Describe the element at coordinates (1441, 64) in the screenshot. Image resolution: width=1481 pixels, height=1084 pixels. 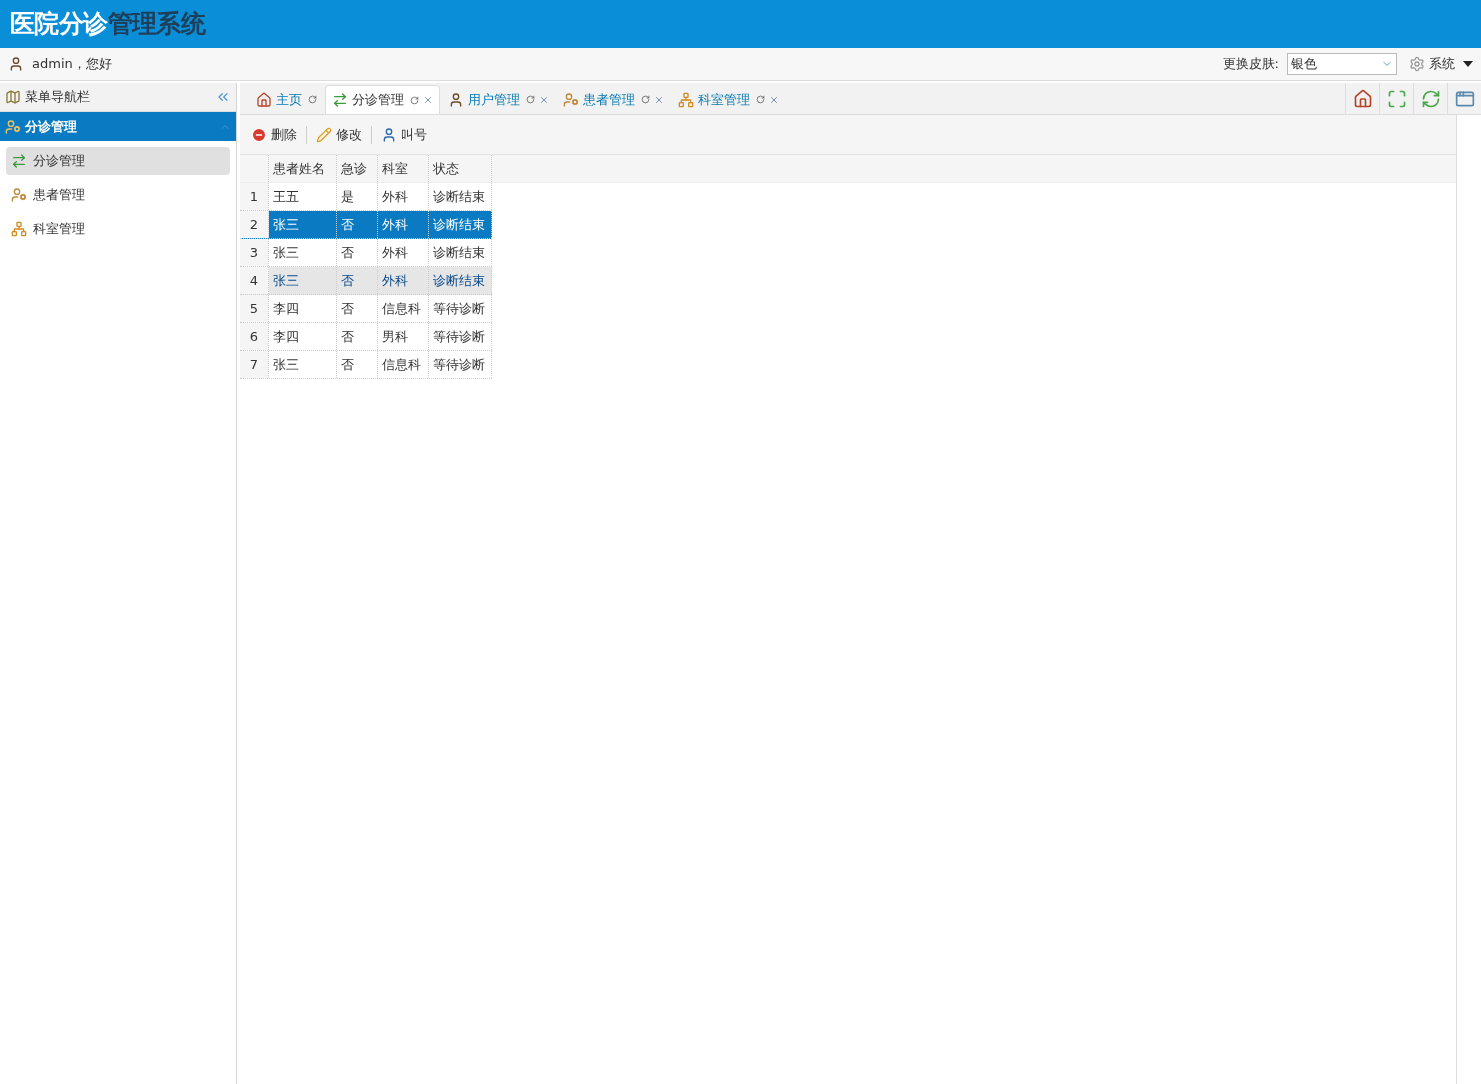
I see `system-menu: 系统` at that location.